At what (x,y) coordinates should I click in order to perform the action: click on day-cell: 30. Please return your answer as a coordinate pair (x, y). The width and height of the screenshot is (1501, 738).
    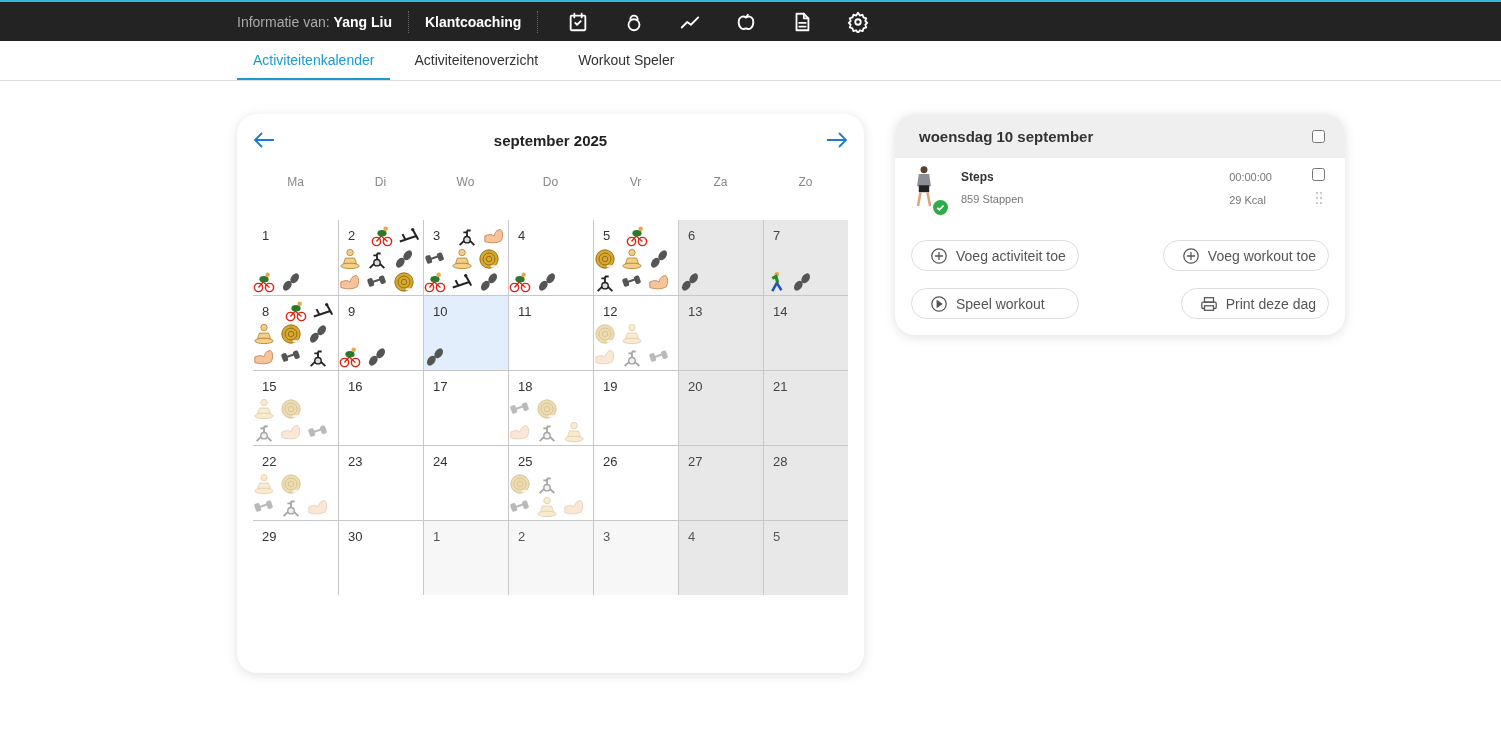
    Looking at the image, I should click on (380, 557).